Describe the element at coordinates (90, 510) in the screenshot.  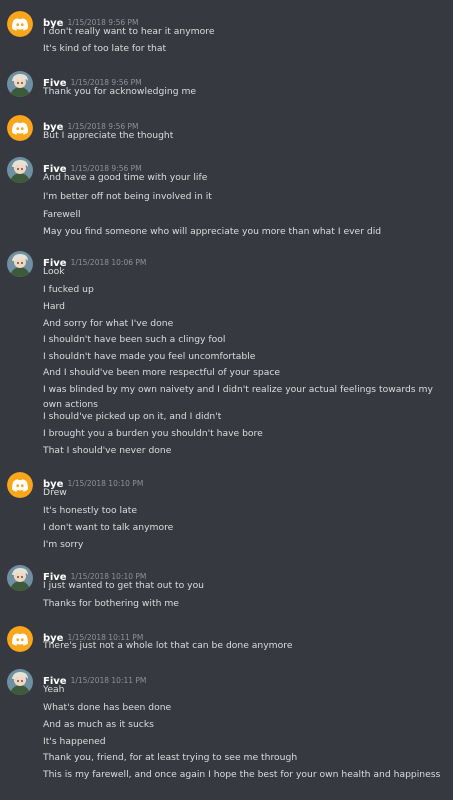
I see `message-text: It's honestly too late` at that location.